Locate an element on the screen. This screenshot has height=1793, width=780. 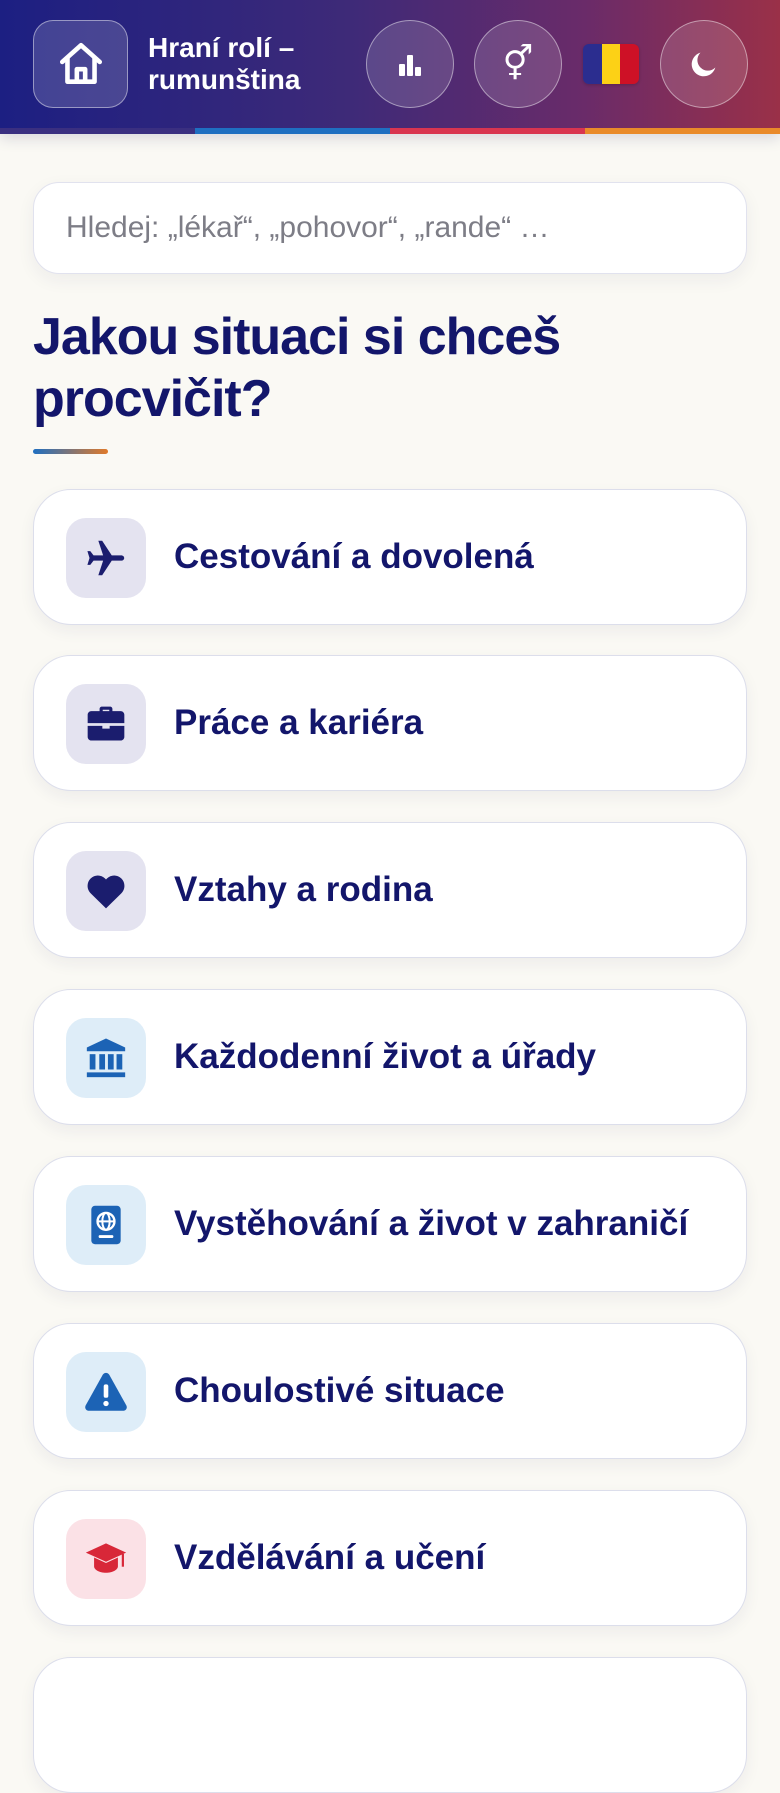
graduation-cap-icon is located at coordinates (106, 1558).